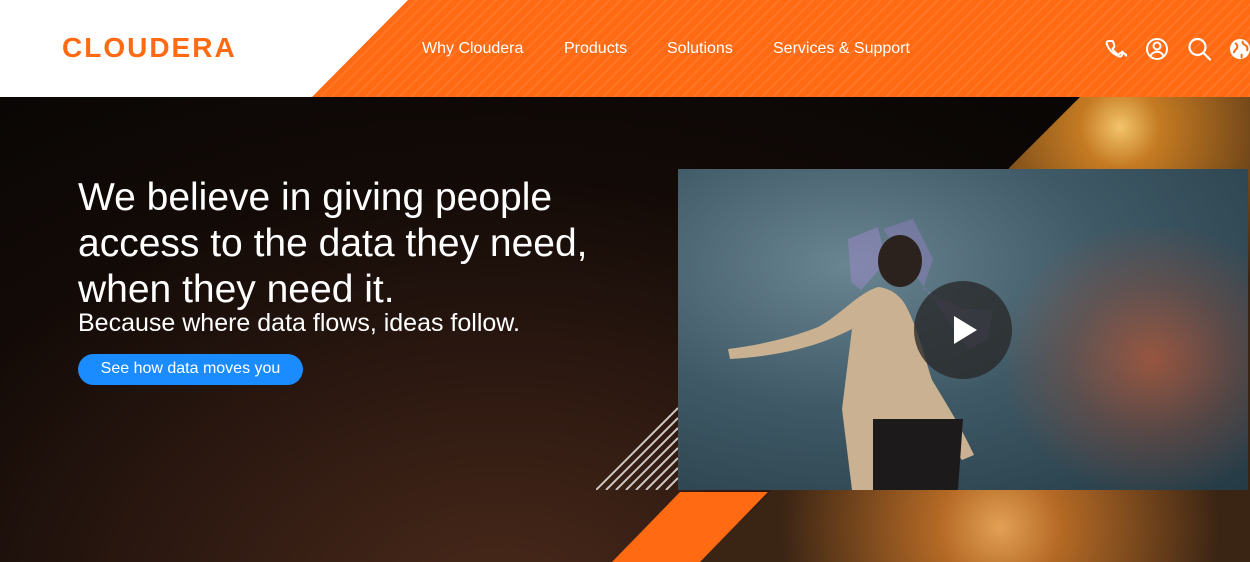 The height and width of the screenshot is (562, 1250). Describe the element at coordinates (841, 49) in the screenshot. I see `nav-item-services-support: Services & Support` at that location.